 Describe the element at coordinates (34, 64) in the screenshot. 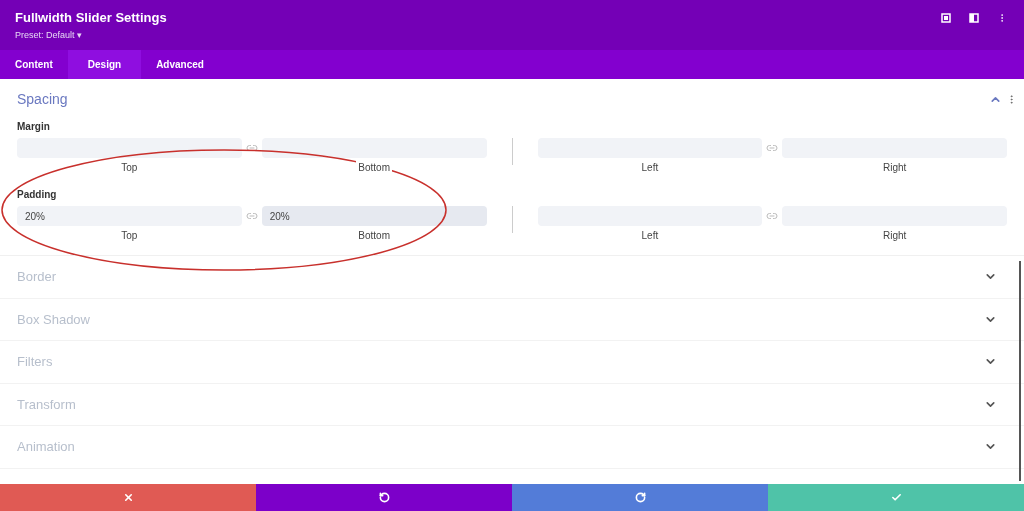

I see `tab: Content` at that location.